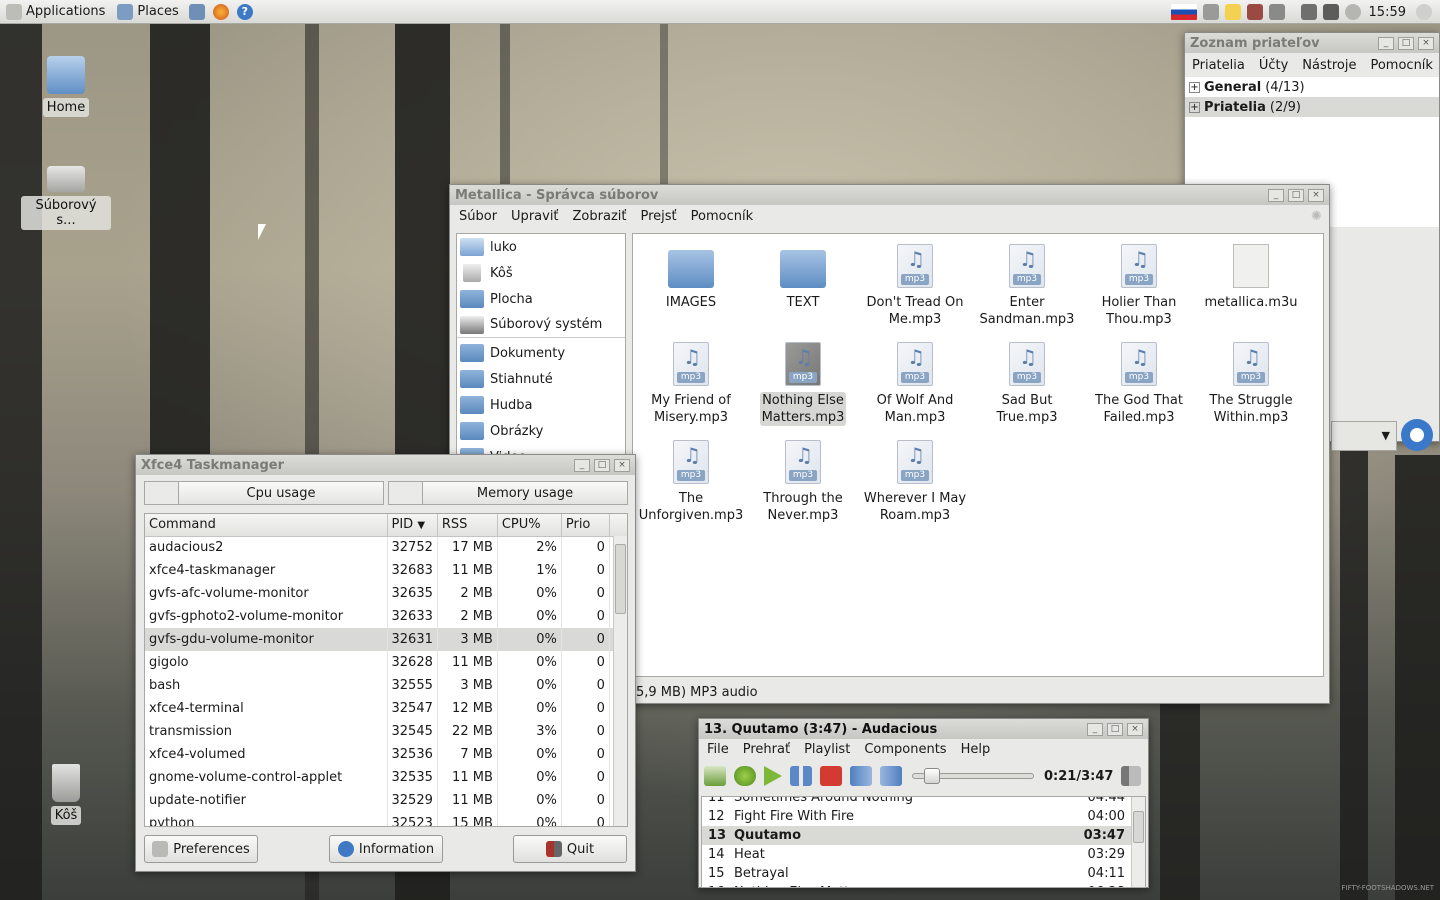 Image resolution: width=1440 pixels, height=900 pixels. Describe the element at coordinates (973, 776) in the screenshot. I see `seek-bar` at that location.